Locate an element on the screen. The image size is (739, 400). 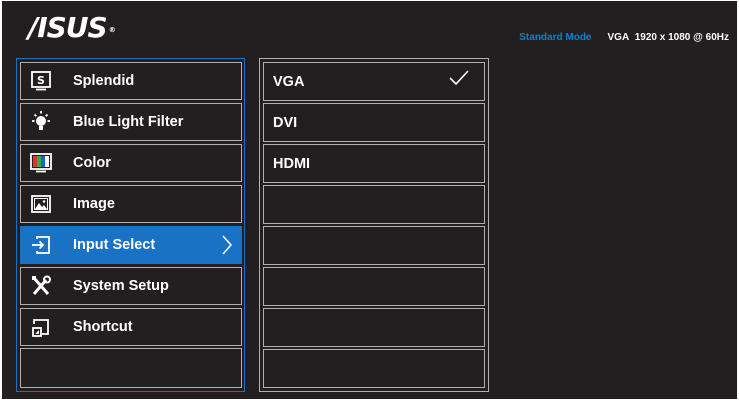
resolution-label: 1920 x 1080 @ 60Hz is located at coordinates (681, 37).